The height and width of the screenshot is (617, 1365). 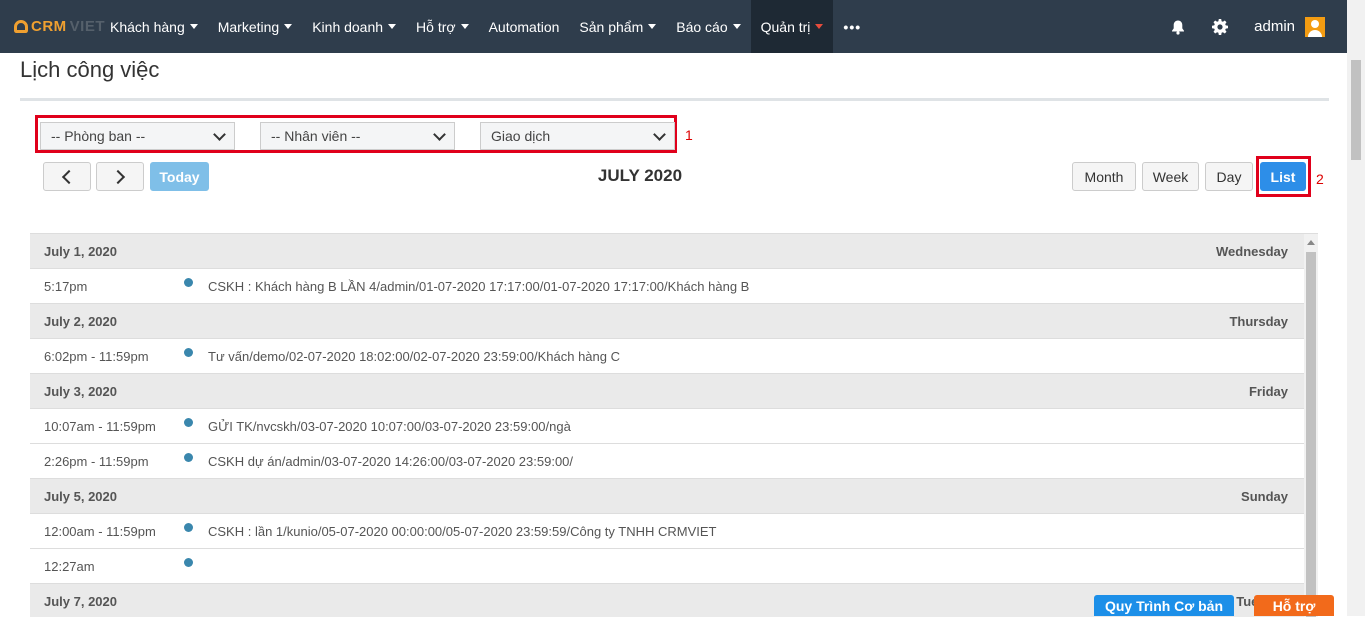 What do you see at coordinates (1178, 27) in the screenshot?
I see `bell-icon` at bounding box center [1178, 27].